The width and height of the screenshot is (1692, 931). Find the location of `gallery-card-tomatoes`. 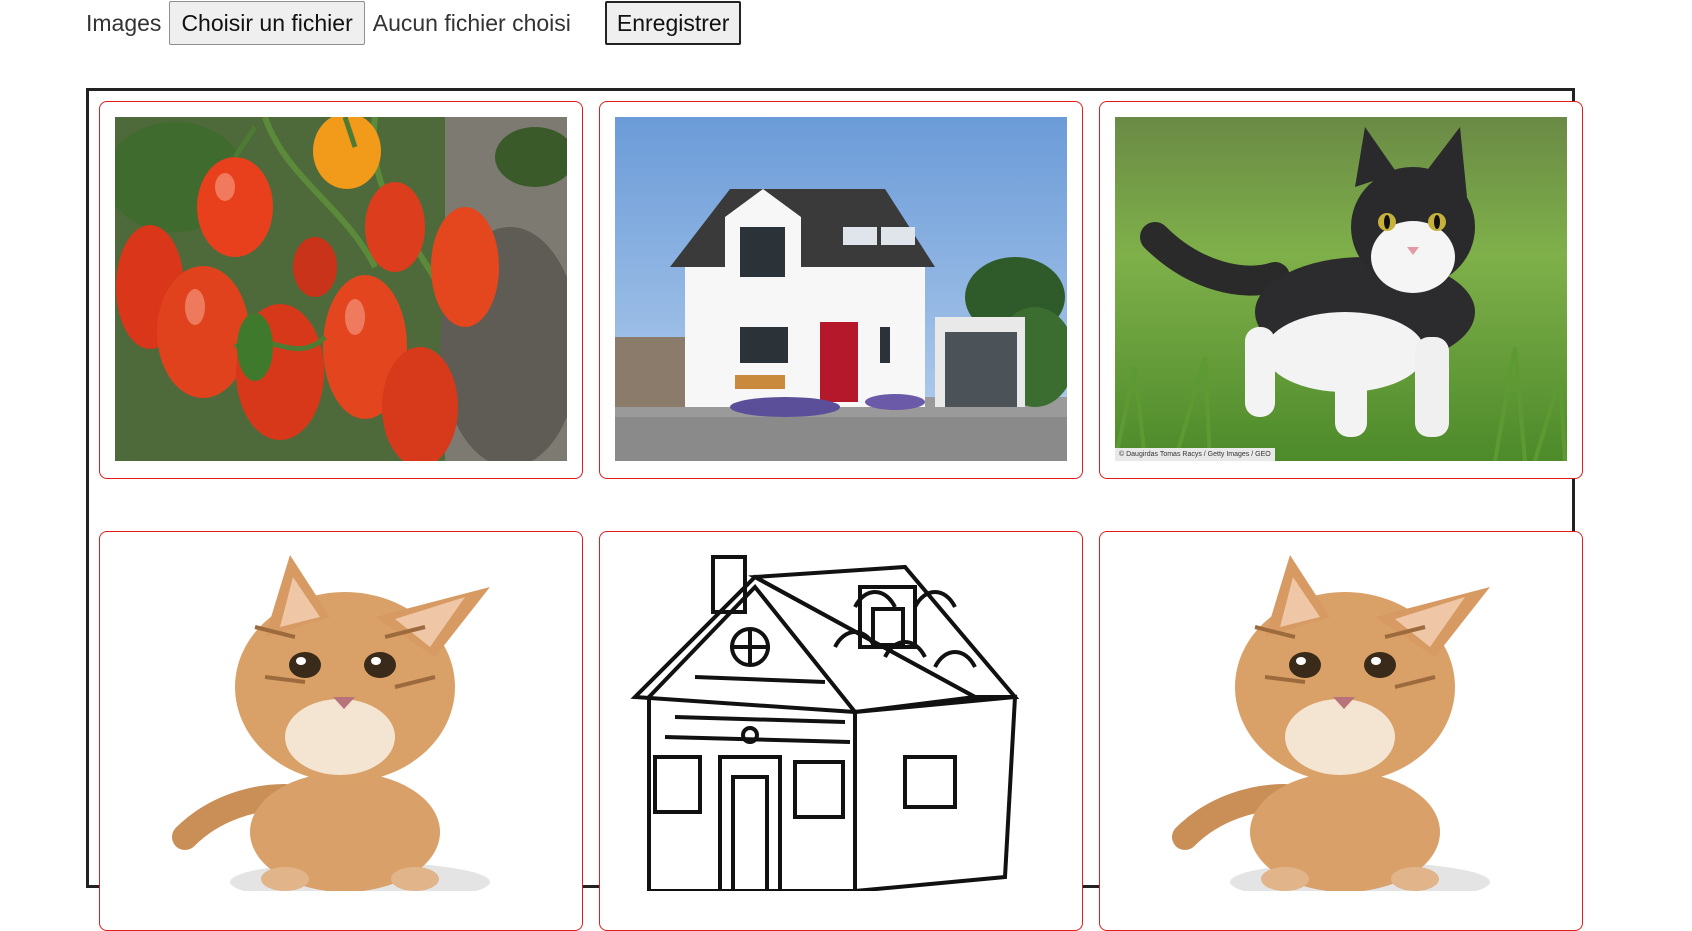

gallery-card-tomatoes is located at coordinates (341, 290).